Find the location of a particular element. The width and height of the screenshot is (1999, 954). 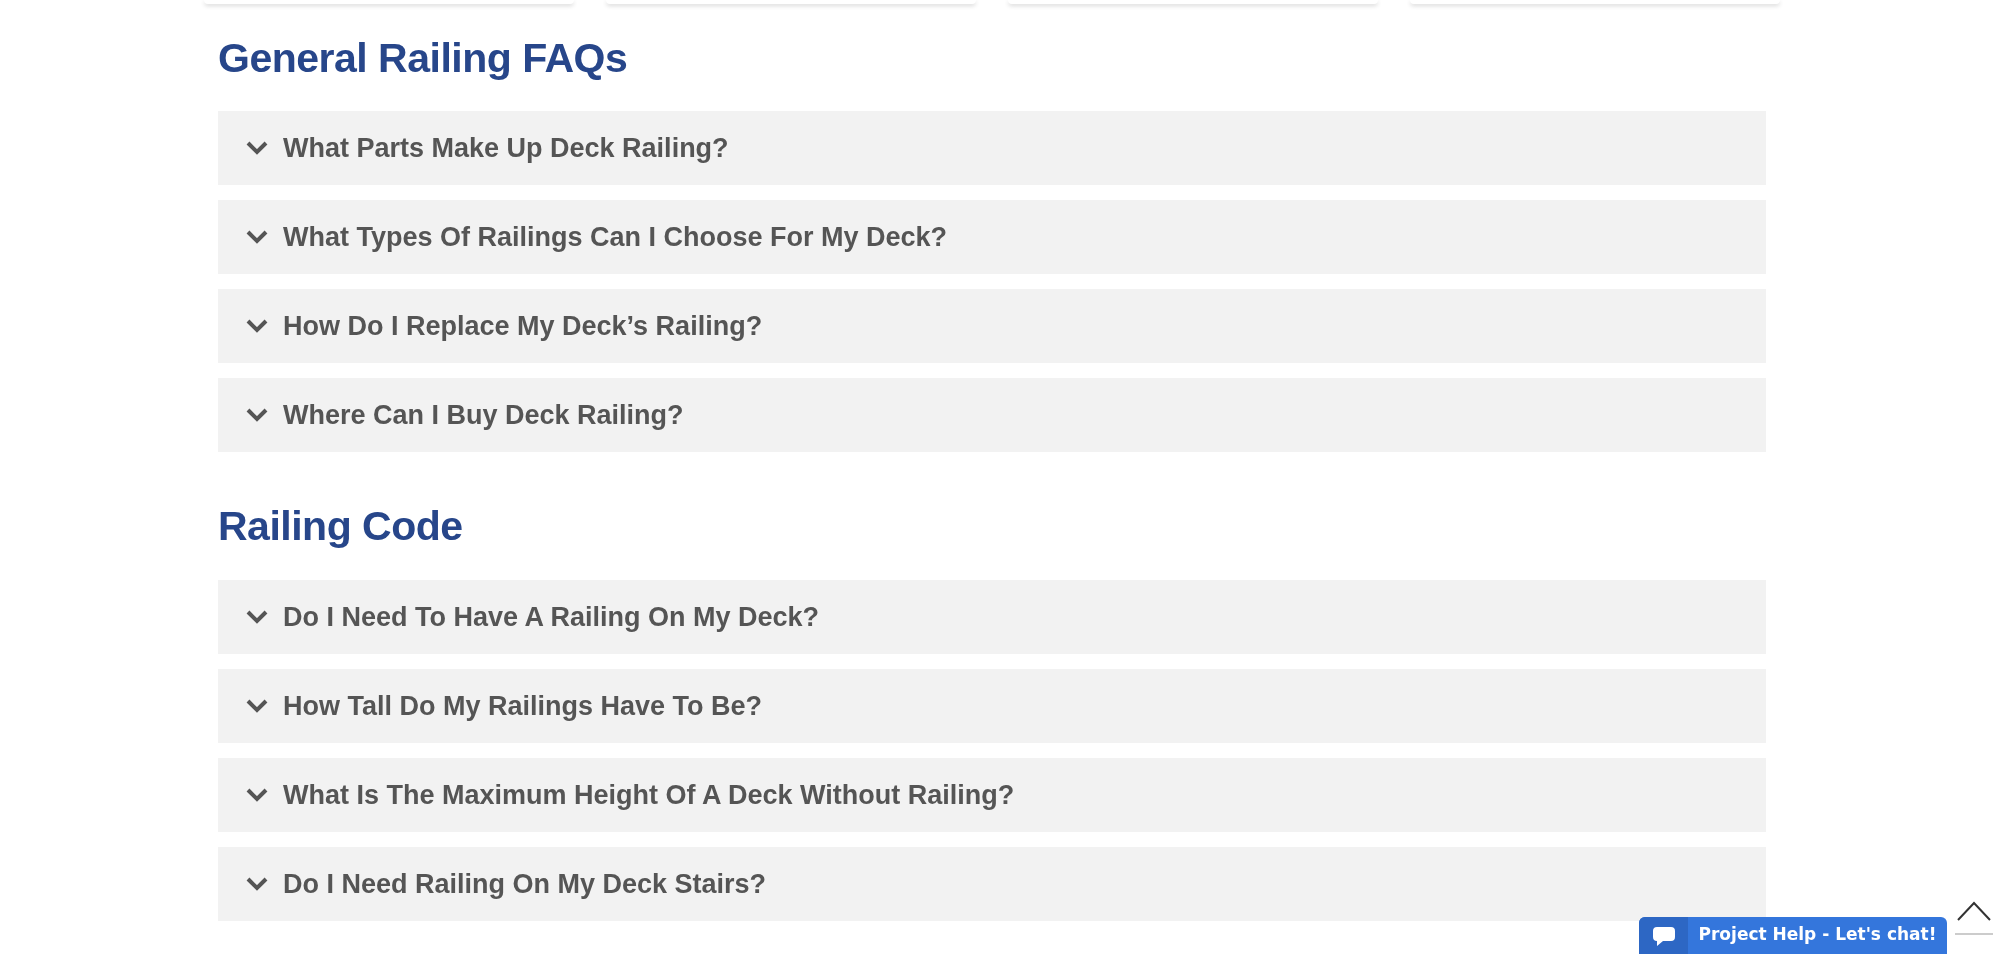

faq-item: What Is The Maximum Height Of A Deck Without Railing? is located at coordinates (992, 795).